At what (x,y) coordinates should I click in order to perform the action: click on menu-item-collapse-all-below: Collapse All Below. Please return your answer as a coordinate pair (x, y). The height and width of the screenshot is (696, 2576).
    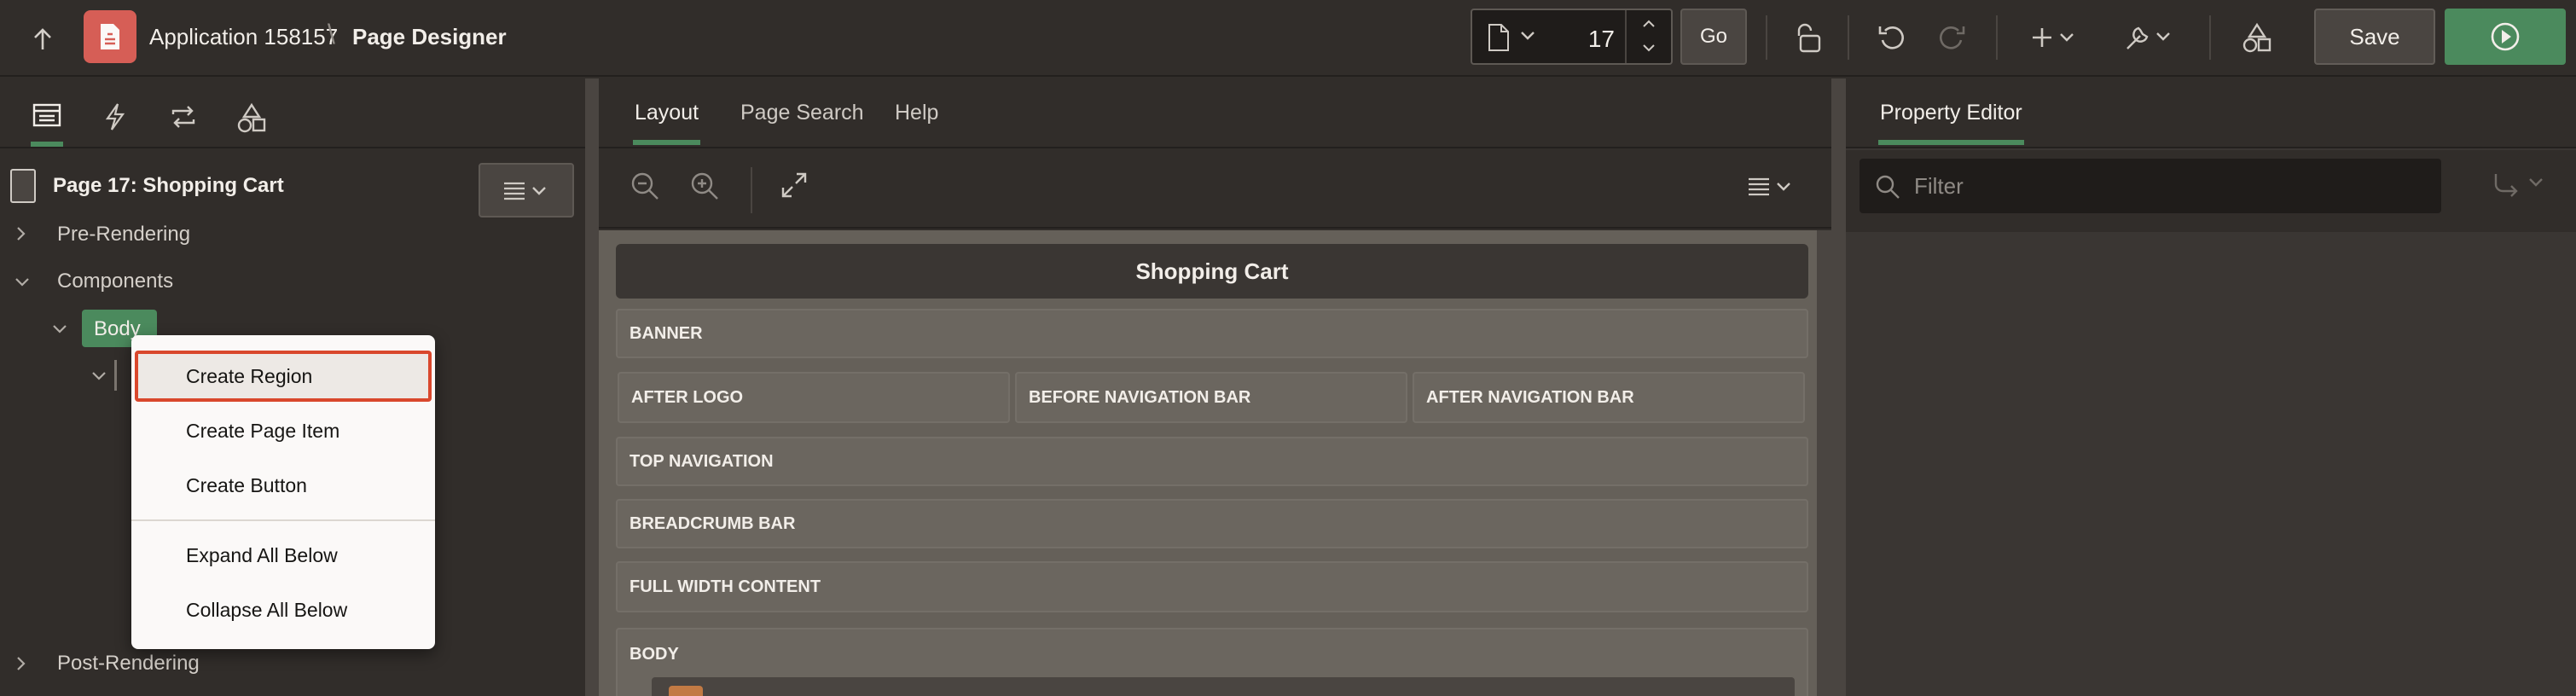
    Looking at the image, I should click on (283, 609).